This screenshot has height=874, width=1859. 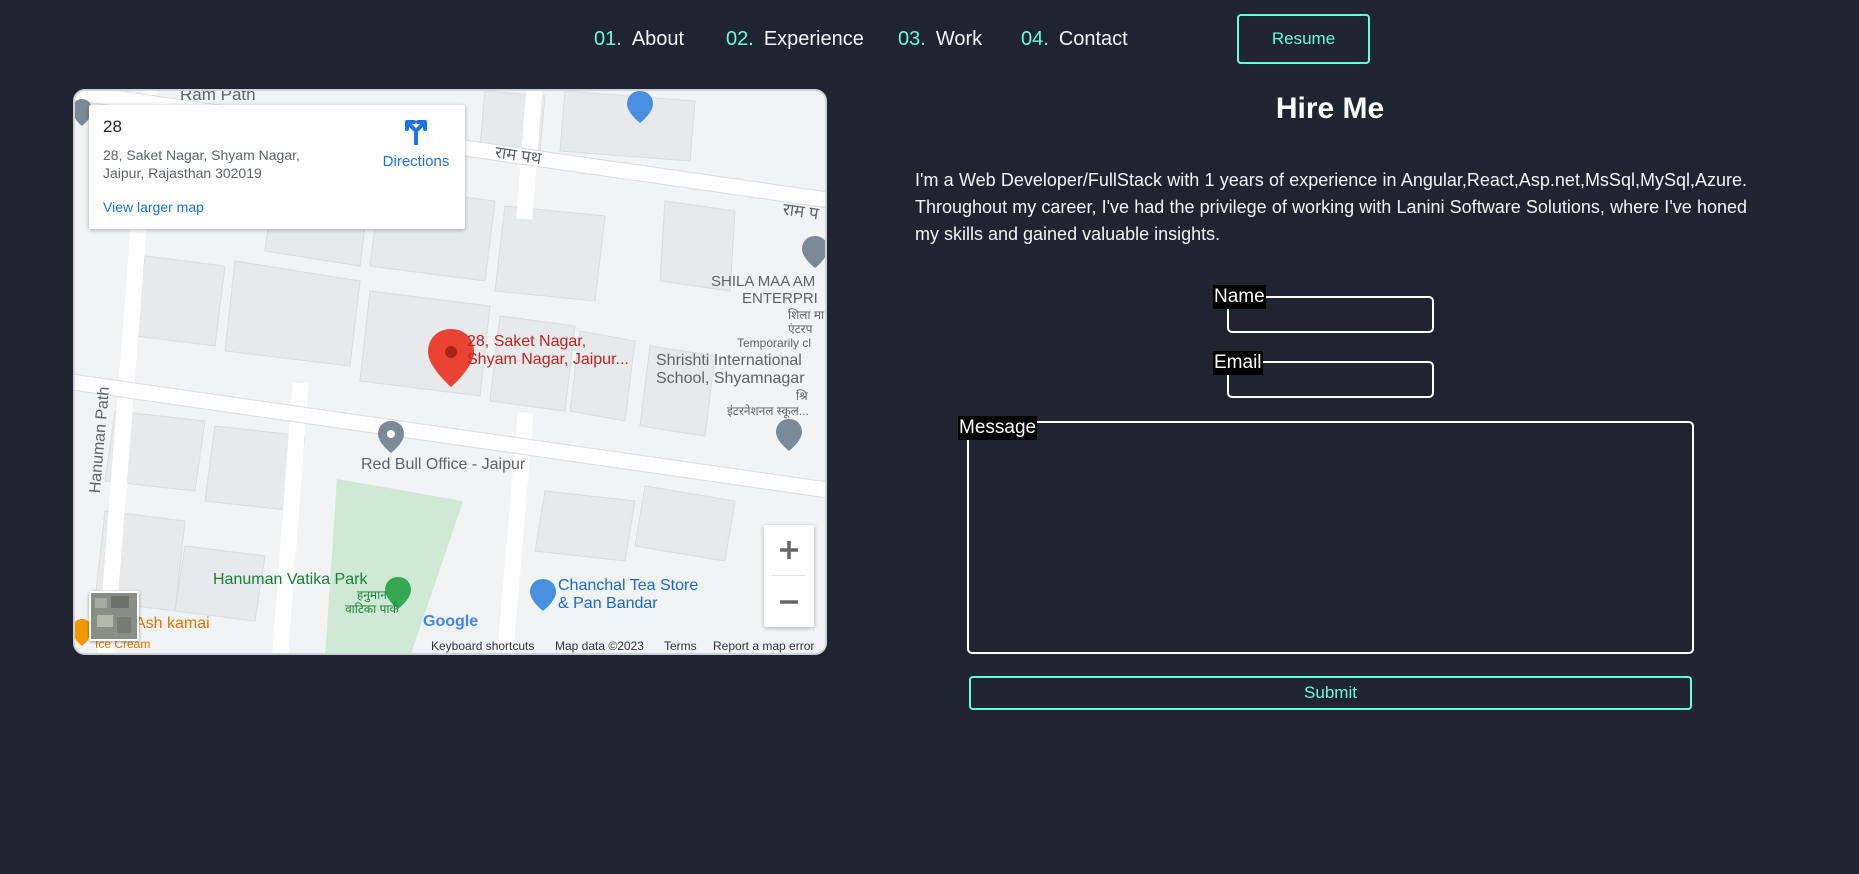 I want to click on nav-label: Experience, so click(x=813, y=39).